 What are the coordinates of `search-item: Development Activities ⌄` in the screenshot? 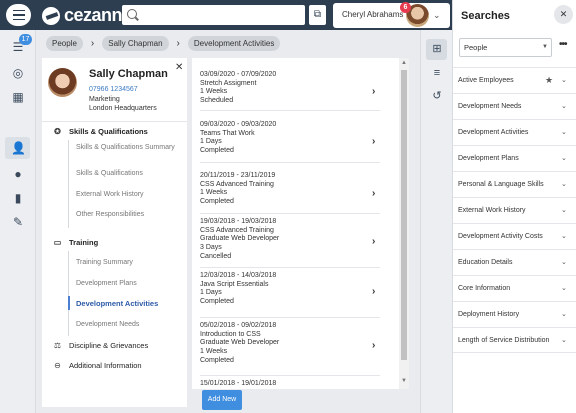 It's located at (514, 132).